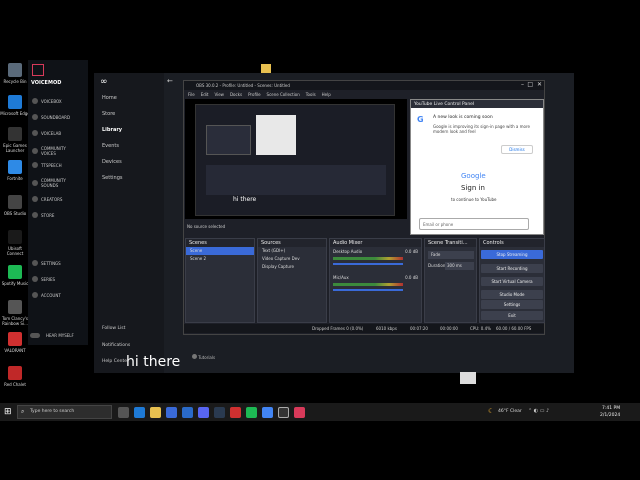  What do you see at coordinates (123, 412) in the screenshot?
I see `taskview-icon` at bounding box center [123, 412].